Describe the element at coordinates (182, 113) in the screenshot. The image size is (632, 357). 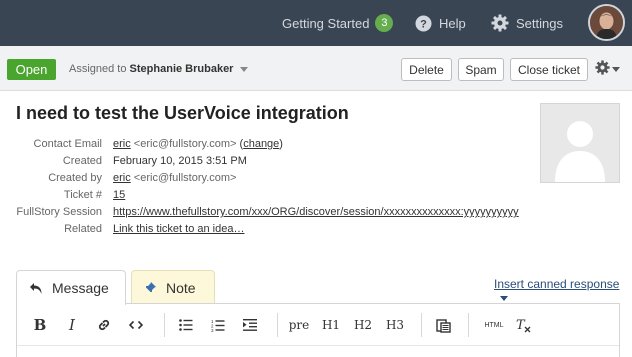
I see `ticket-title: I need to test the UserVoice integration` at that location.